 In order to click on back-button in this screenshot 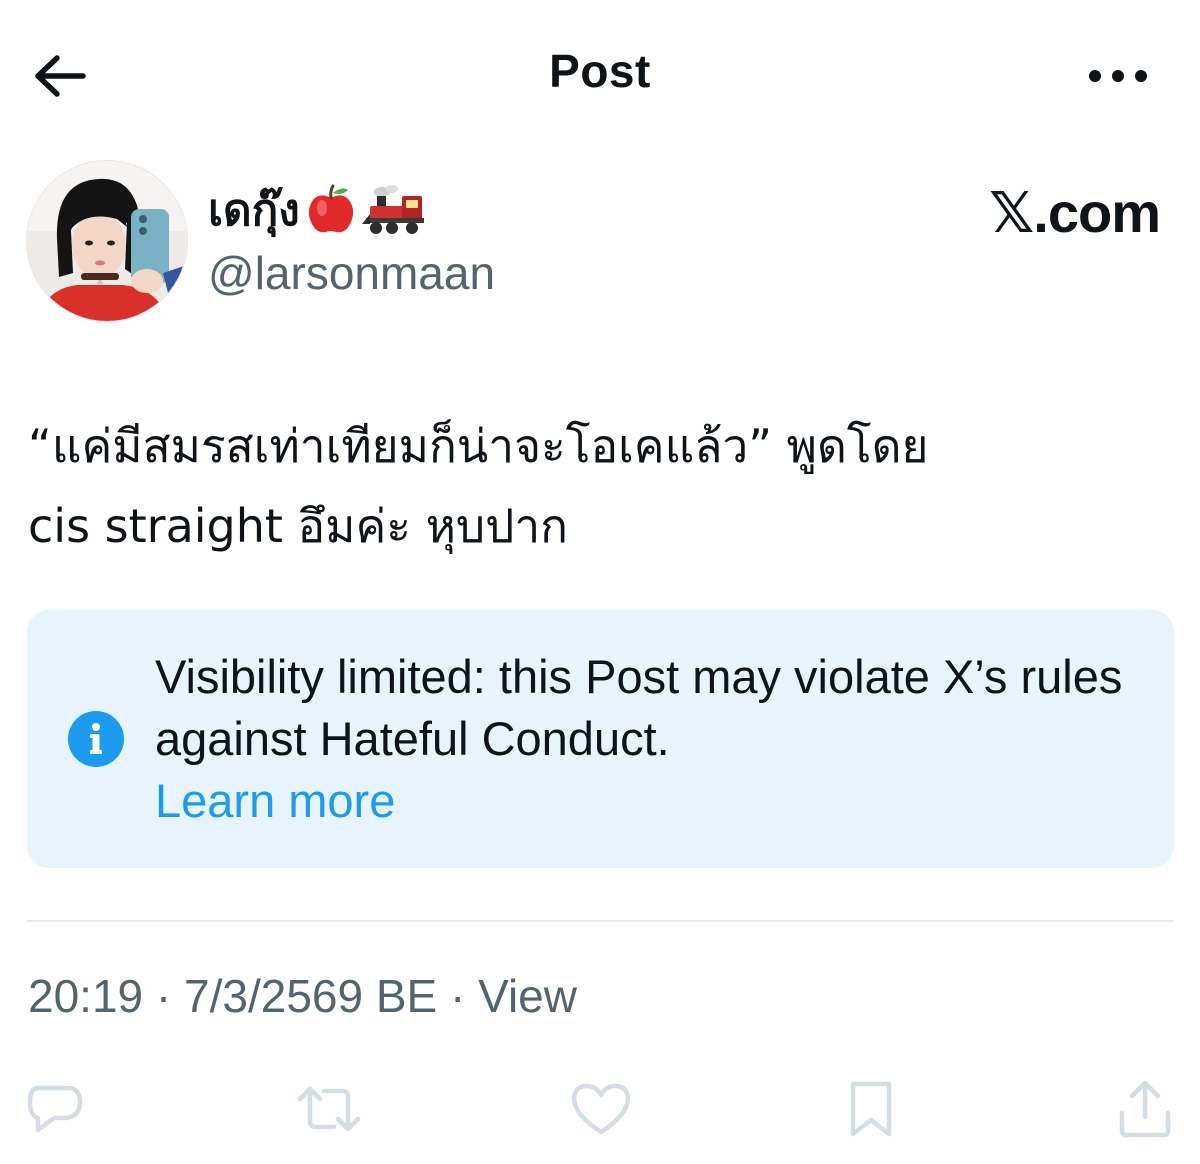, I will do `click(60, 76)`.